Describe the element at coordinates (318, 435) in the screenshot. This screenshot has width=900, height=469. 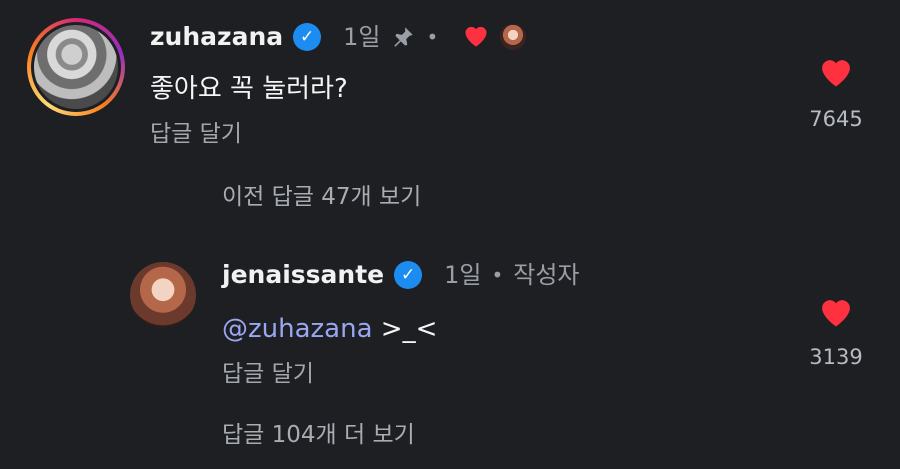
I see `view-more-replies: 답글 104개 더 보기` at that location.